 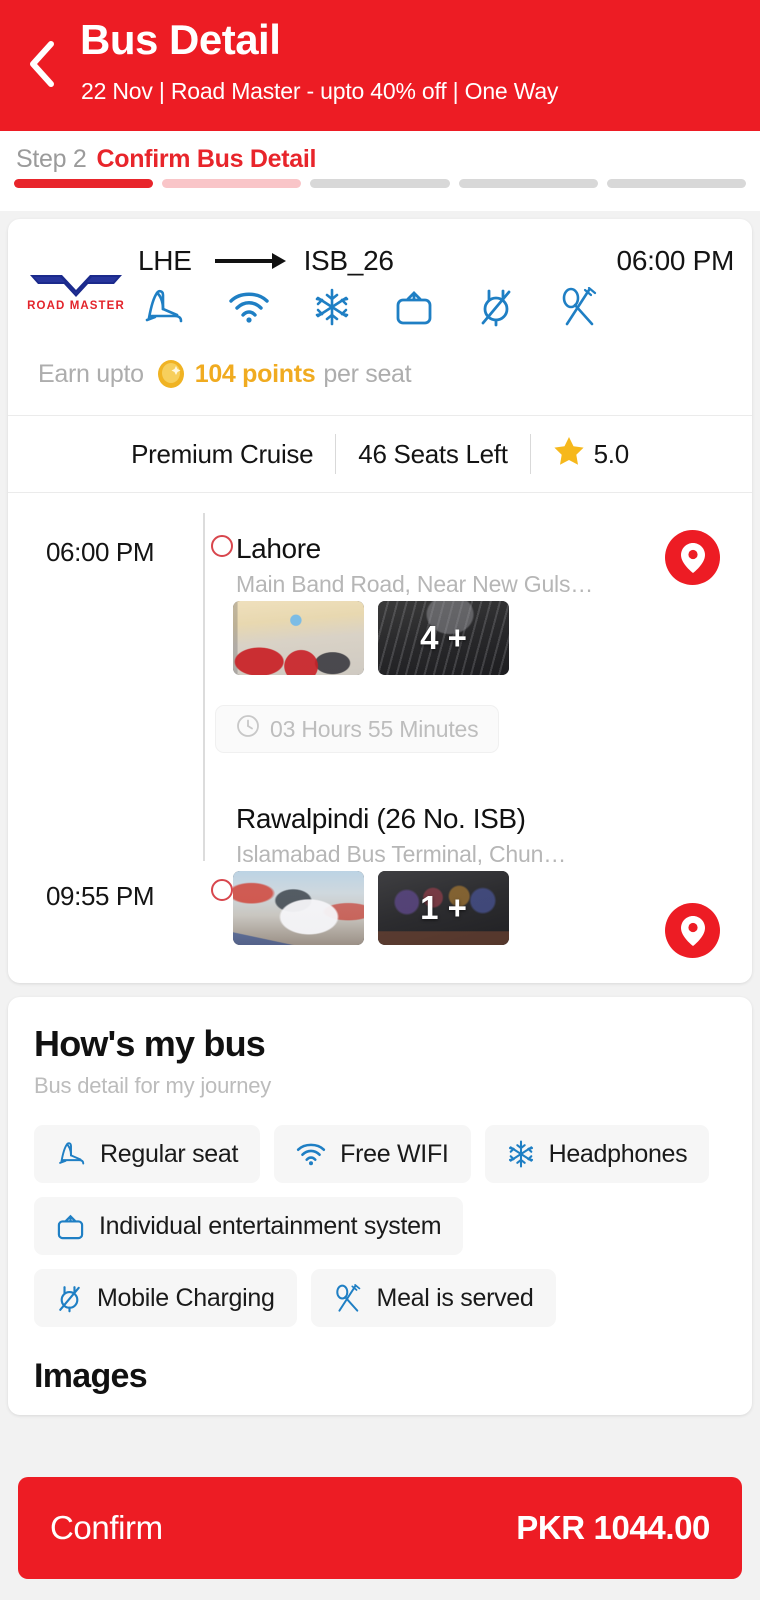 I want to click on destination-thumbnail-more: 1 +, so click(x=443, y=908).